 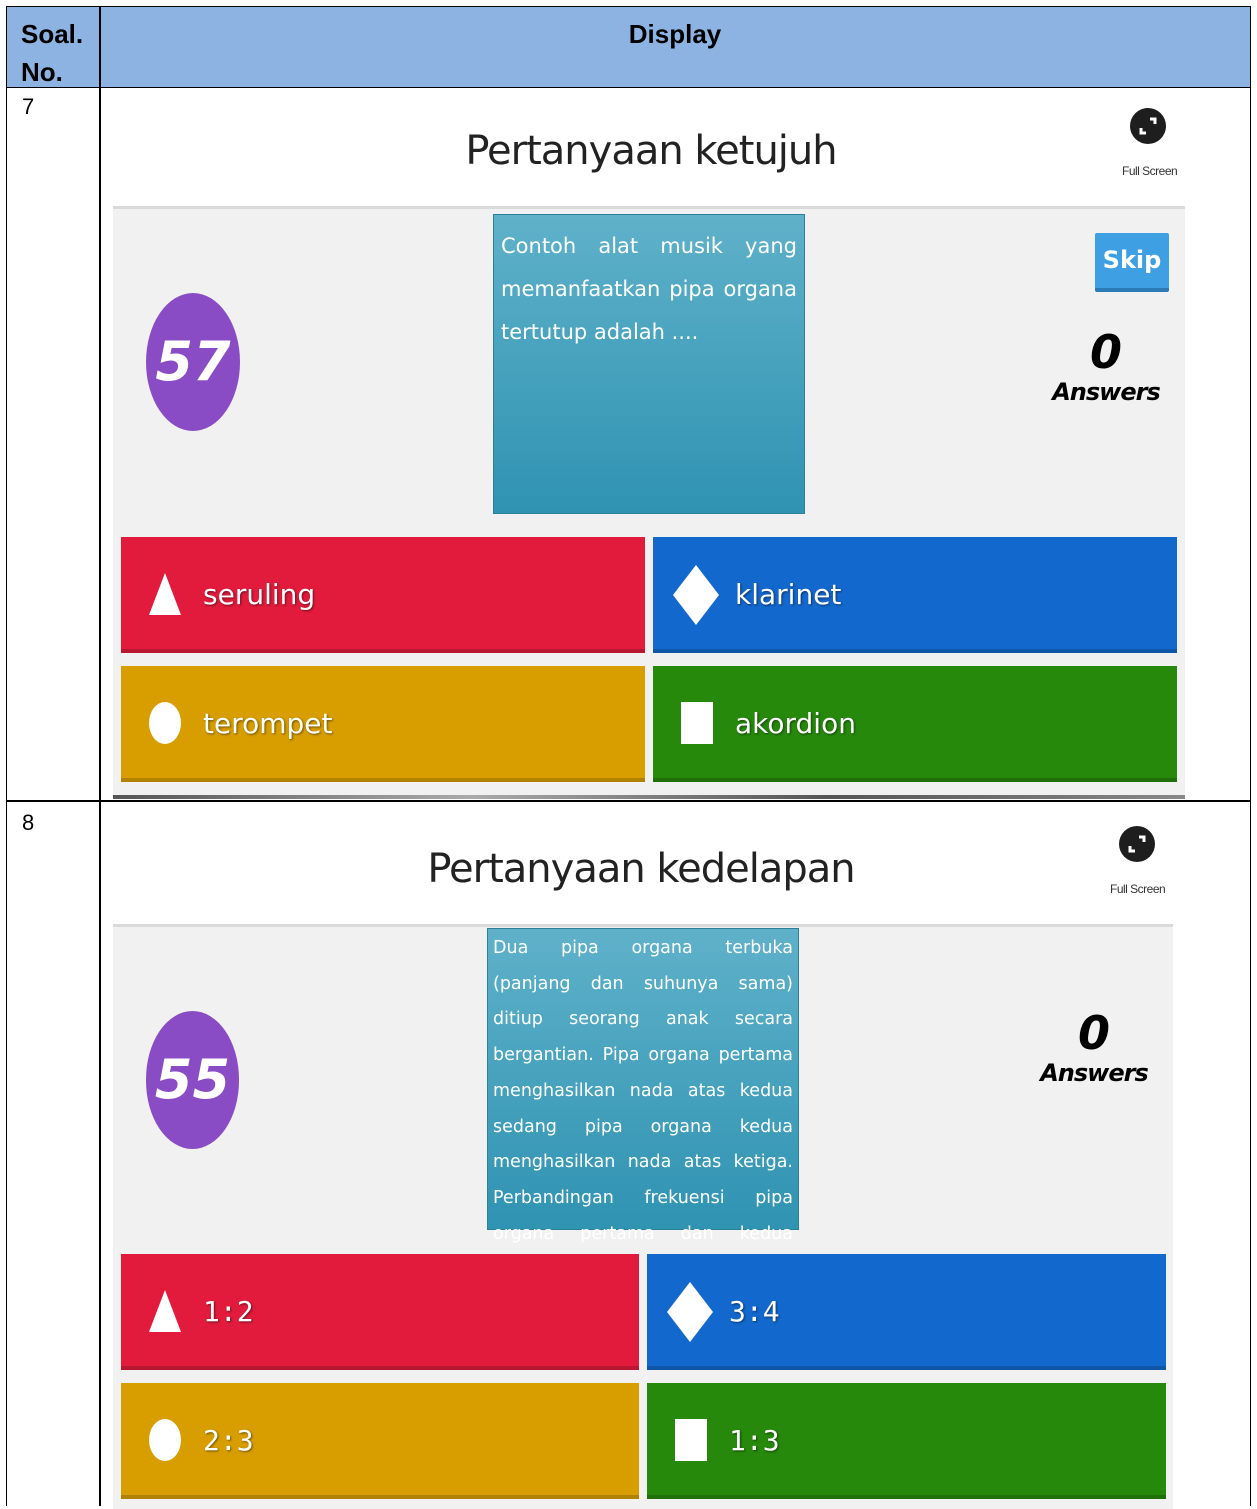 I want to click on countdown-timer: 55, so click(x=192, y=1080).